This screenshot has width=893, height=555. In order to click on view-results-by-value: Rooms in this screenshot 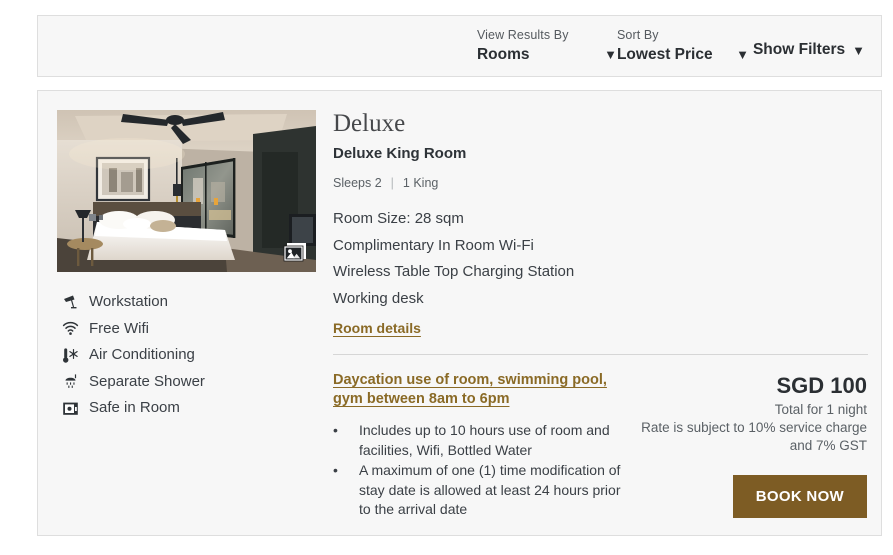, I will do `click(503, 54)`.